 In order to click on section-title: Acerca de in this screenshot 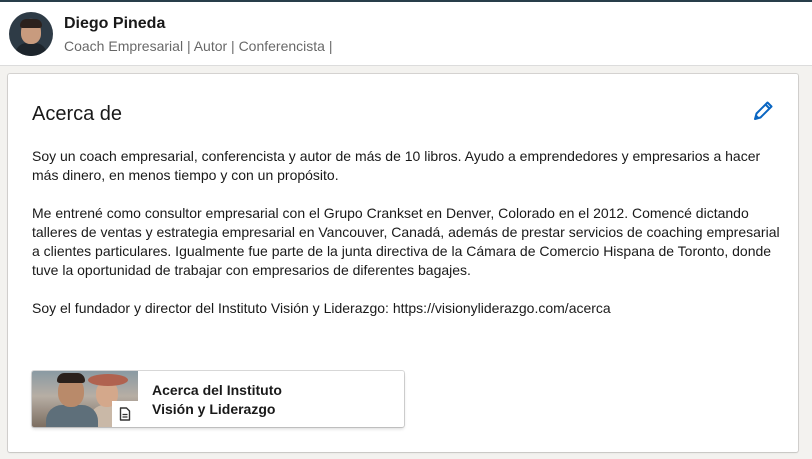, I will do `click(77, 114)`.